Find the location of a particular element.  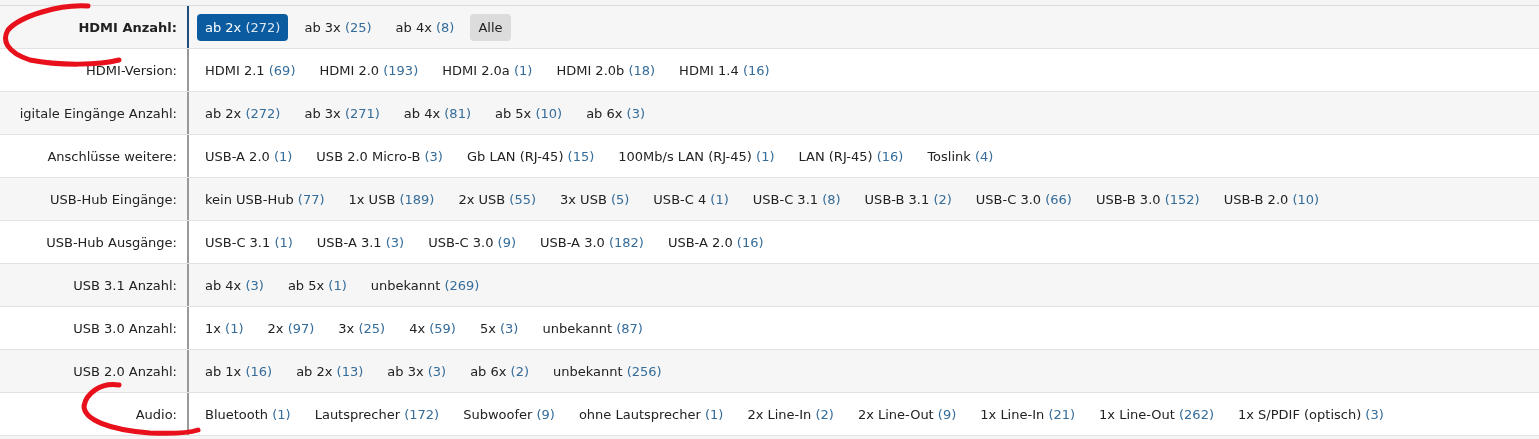

filter-option: kein USB-Hub (77) is located at coordinates (265, 199).